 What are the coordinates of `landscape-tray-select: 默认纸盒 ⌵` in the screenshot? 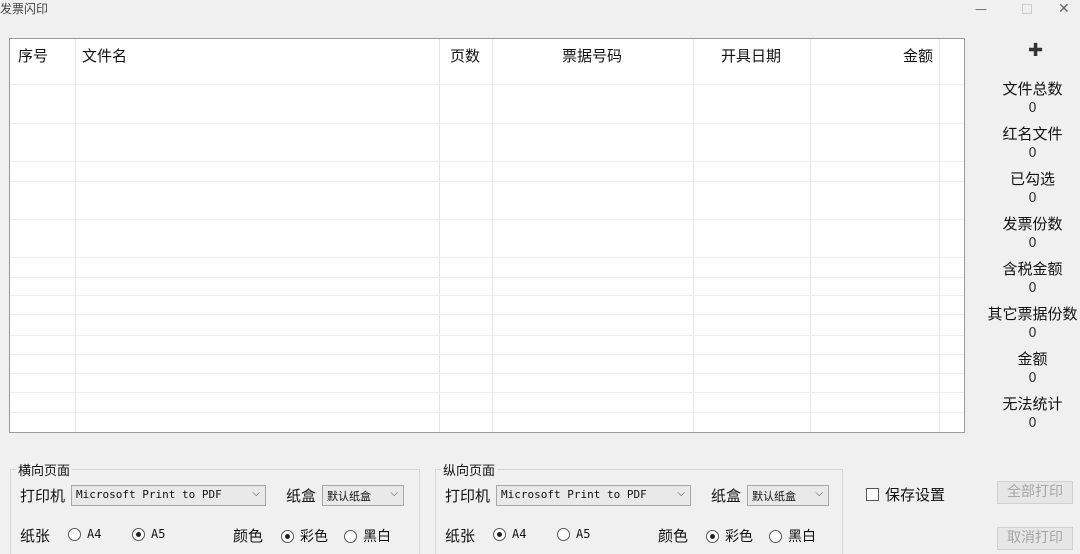 It's located at (363, 495).